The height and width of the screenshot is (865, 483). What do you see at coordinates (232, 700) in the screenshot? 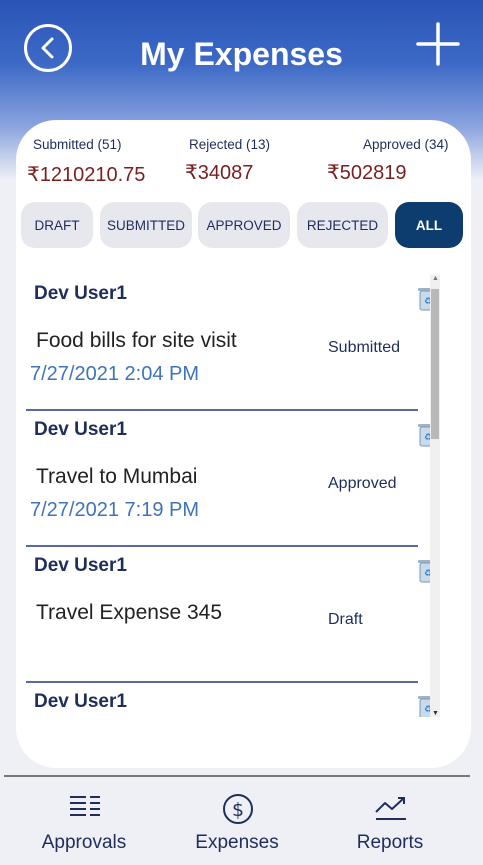
I see `expense-list-item: Dev User1 ♻` at bounding box center [232, 700].